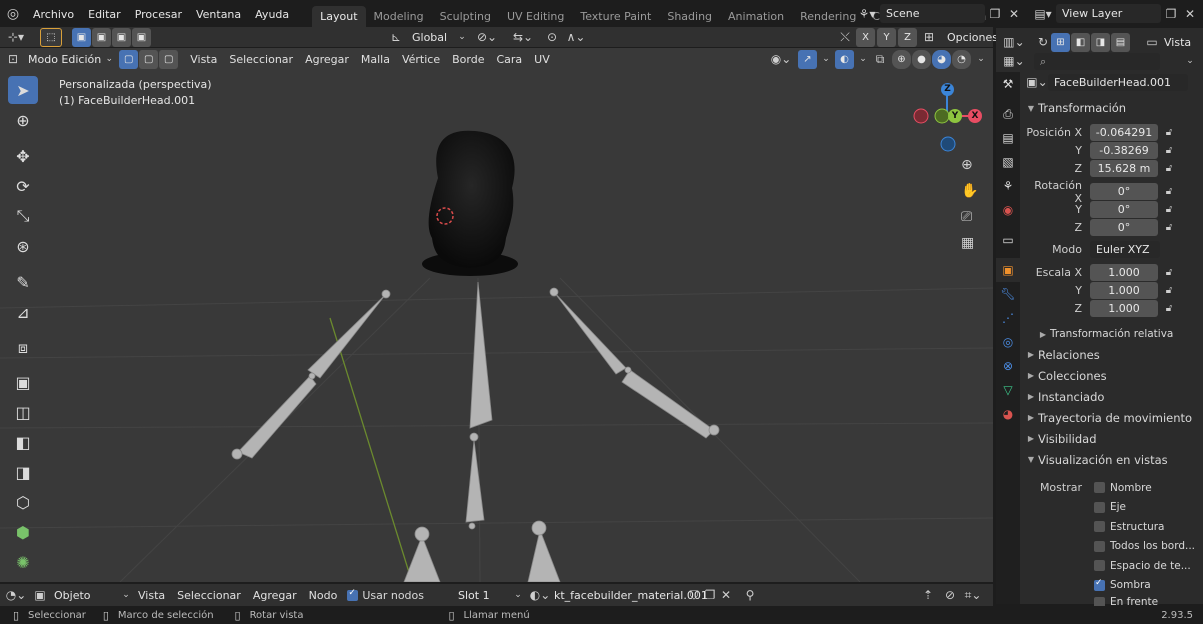 The width and height of the screenshot is (1203, 624). Describe the element at coordinates (865, 37) in the screenshot. I see `mirror-x-button: X` at that location.